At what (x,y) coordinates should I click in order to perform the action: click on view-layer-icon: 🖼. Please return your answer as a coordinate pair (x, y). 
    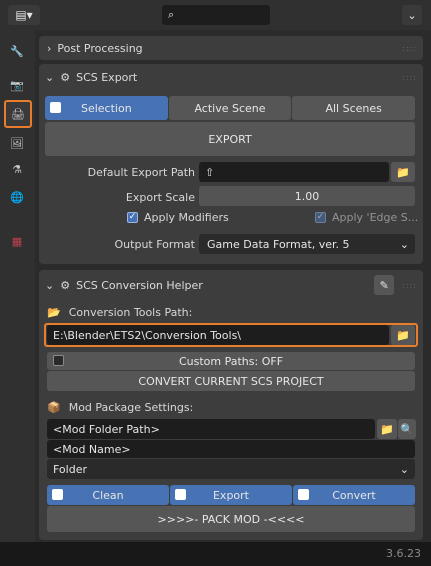
    Looking at the image, I should click on (17, 143).